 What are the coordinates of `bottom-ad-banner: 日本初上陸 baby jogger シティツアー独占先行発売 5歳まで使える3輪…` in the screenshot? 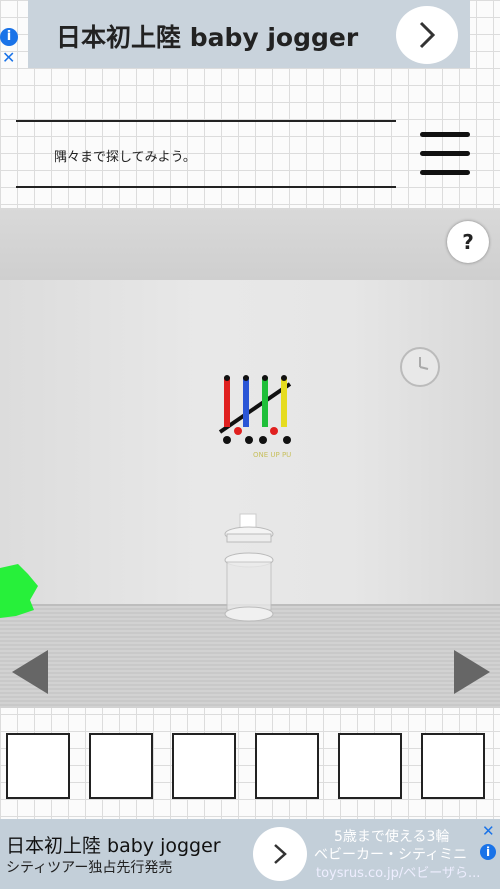 It's located at (250, 854).